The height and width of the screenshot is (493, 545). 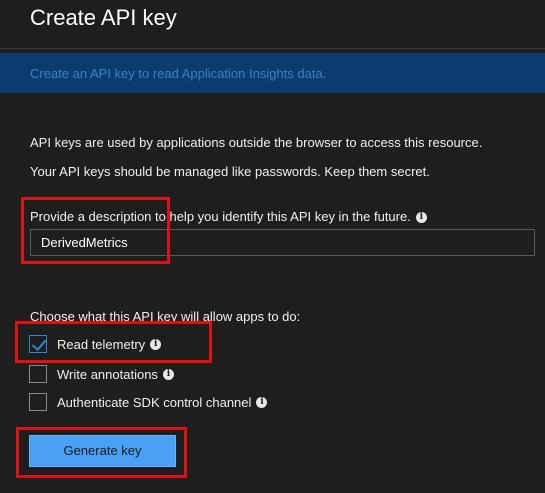 I want to click on authenticate-sdk-checkbox, so click(x=38, y=402).